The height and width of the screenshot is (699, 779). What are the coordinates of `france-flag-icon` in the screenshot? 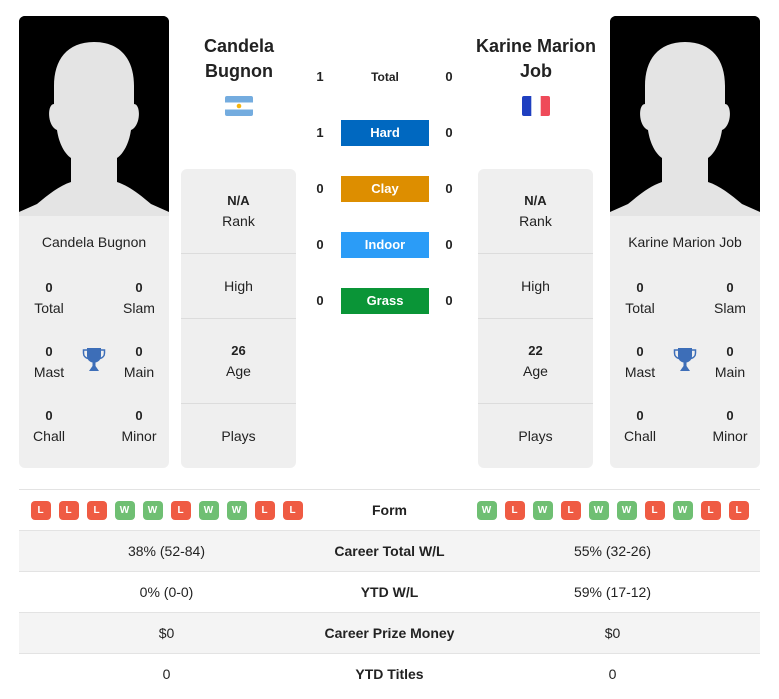 It's located at (536, 106).